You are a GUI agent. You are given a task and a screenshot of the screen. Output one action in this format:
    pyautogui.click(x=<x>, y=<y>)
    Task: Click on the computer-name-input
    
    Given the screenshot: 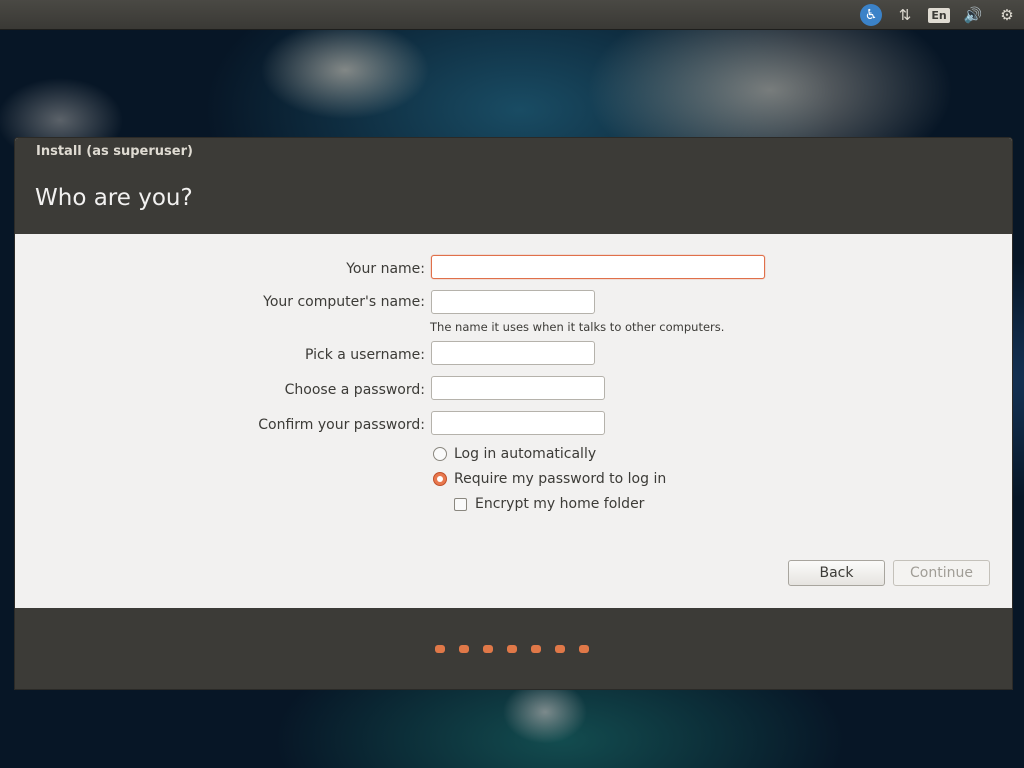 What is the action you would take?
    pyautogui.click(x=513, y=302)
    